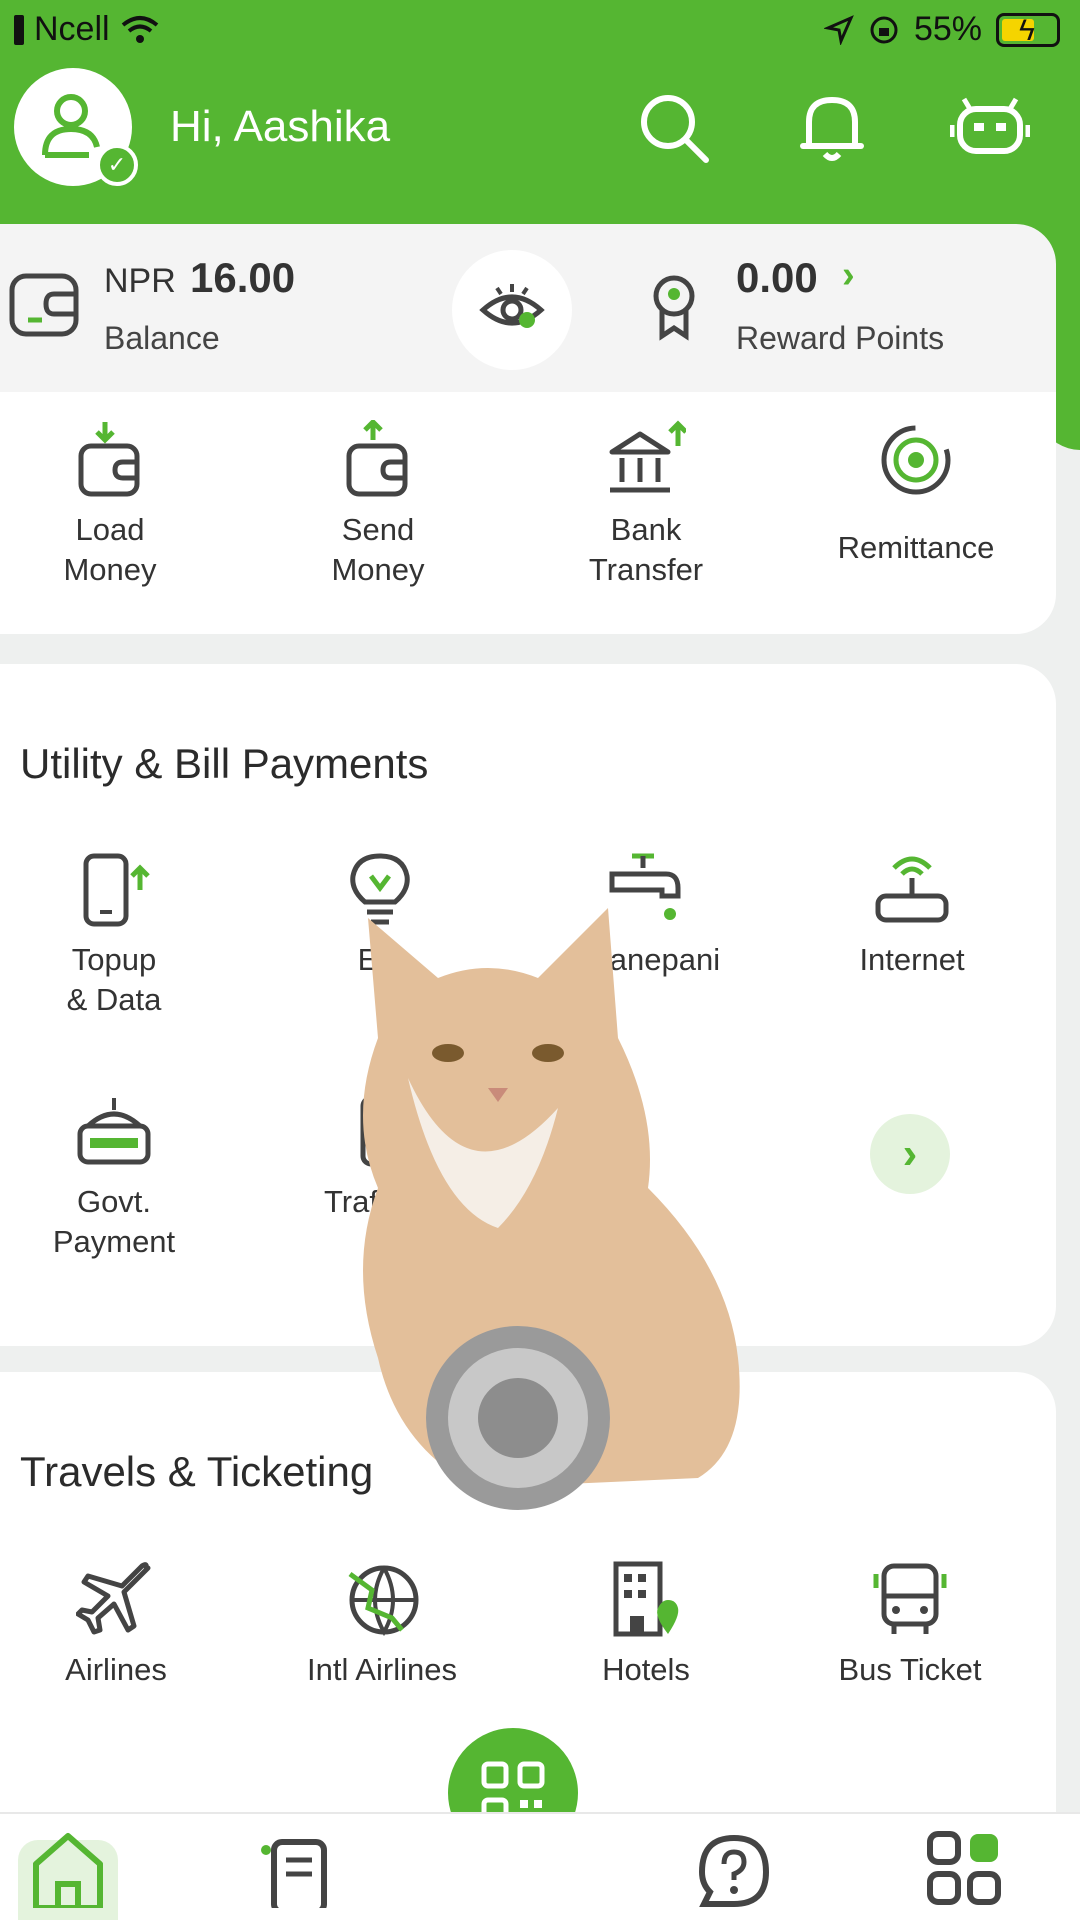 The image size is (1080, 1920). What do you see at coordinates (777, 278) in the screenshot?
I see `reward-amount: 0.00` at bounding box center [777, 278].